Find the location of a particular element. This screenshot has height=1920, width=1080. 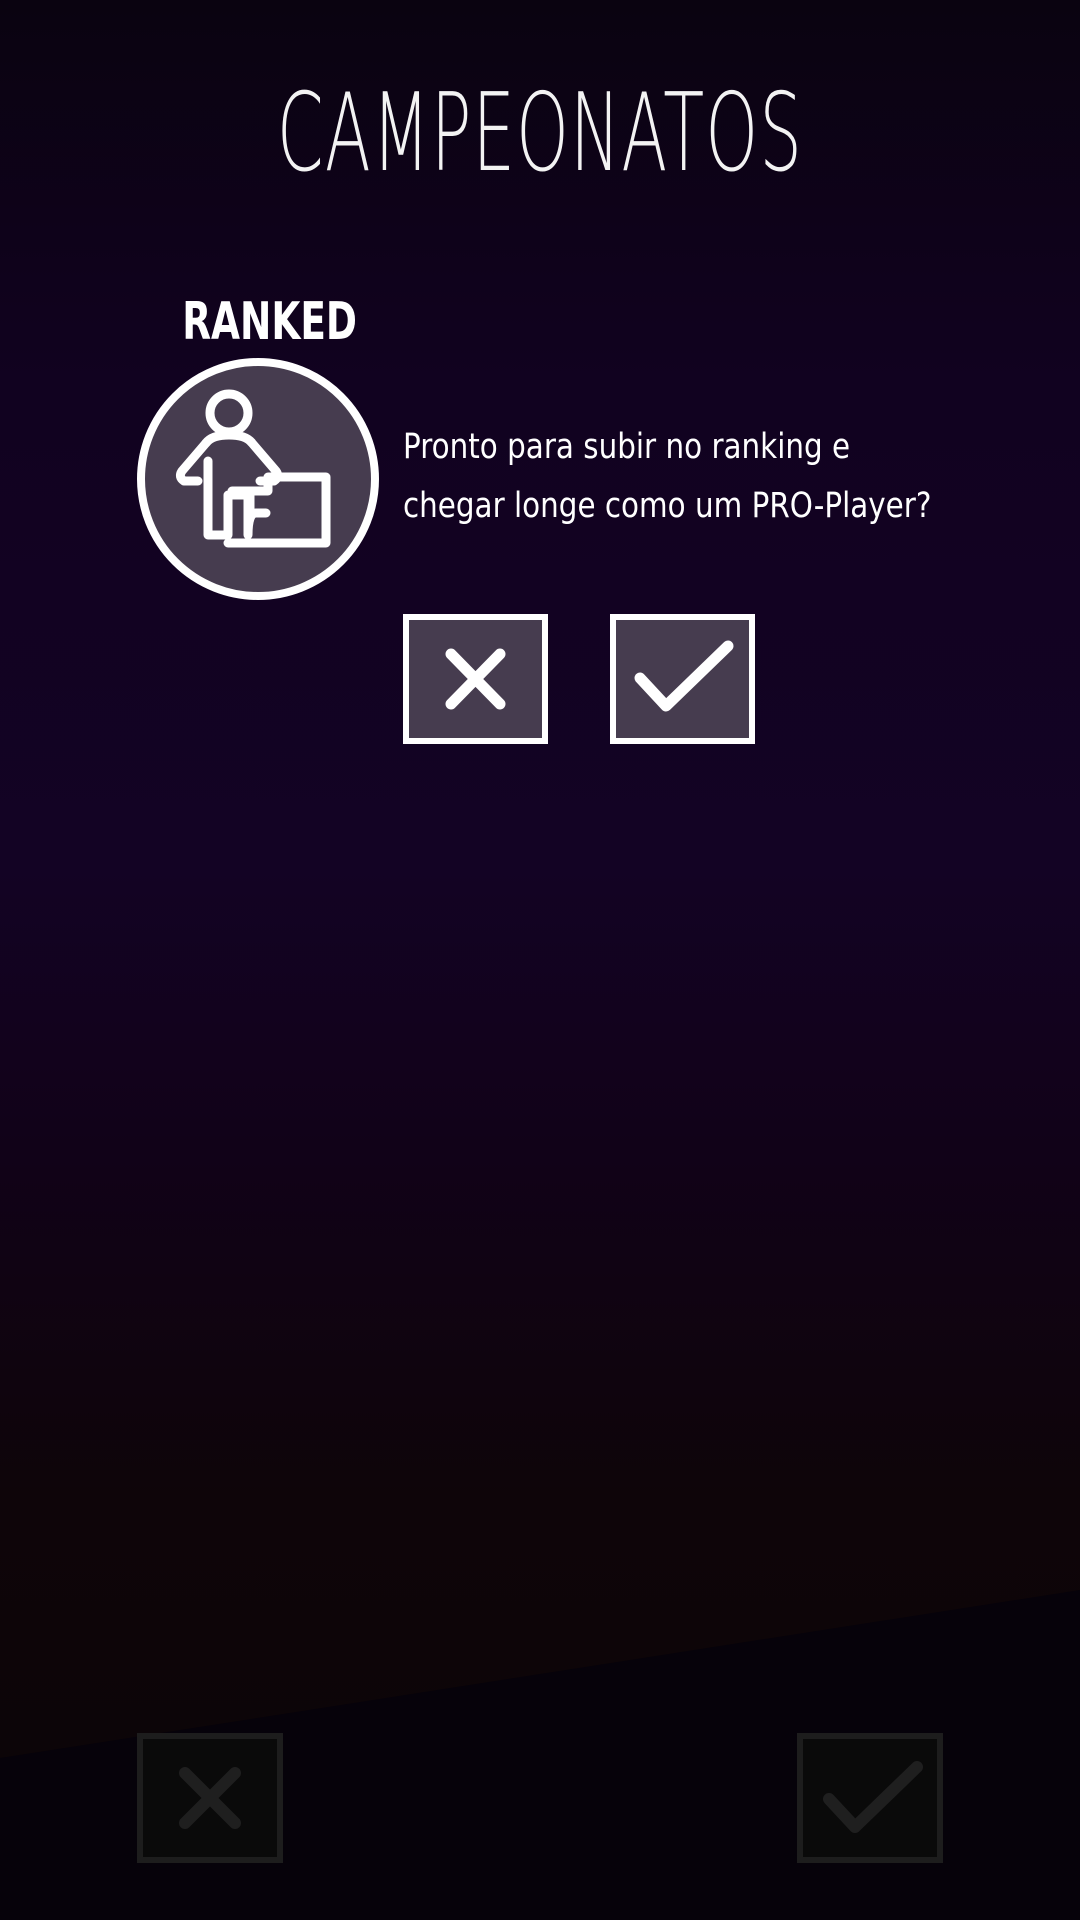

footer-accept-button is located at coordinates (870, 1798).